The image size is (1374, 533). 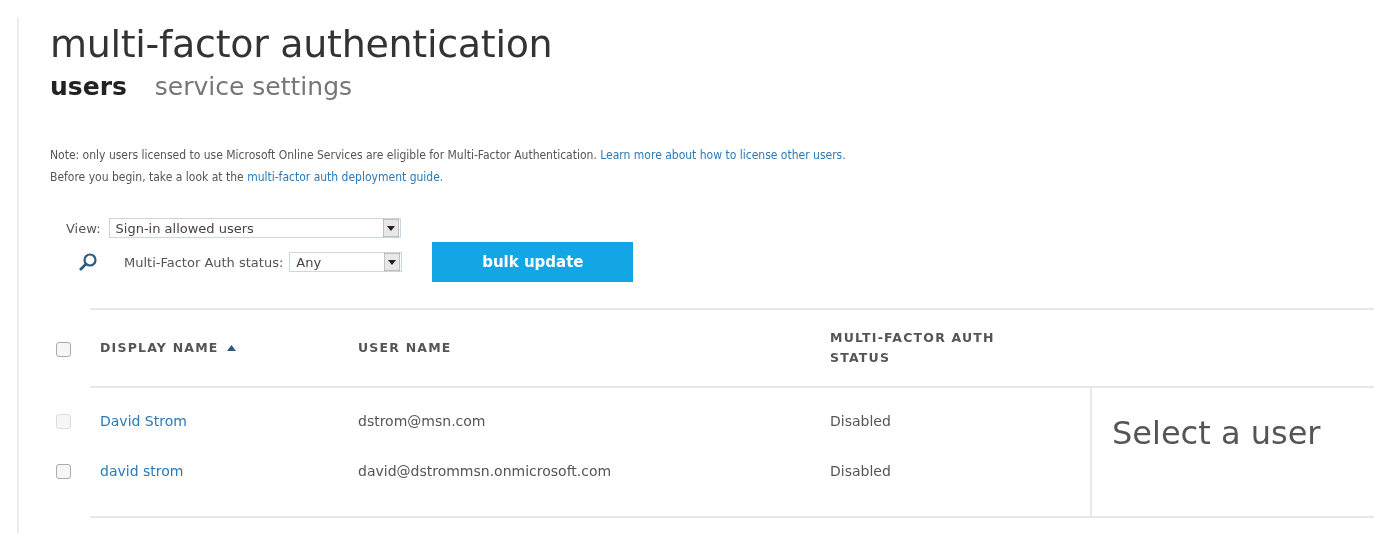 I want to click on display-name-link: david strom, so click(x=137, y=471).